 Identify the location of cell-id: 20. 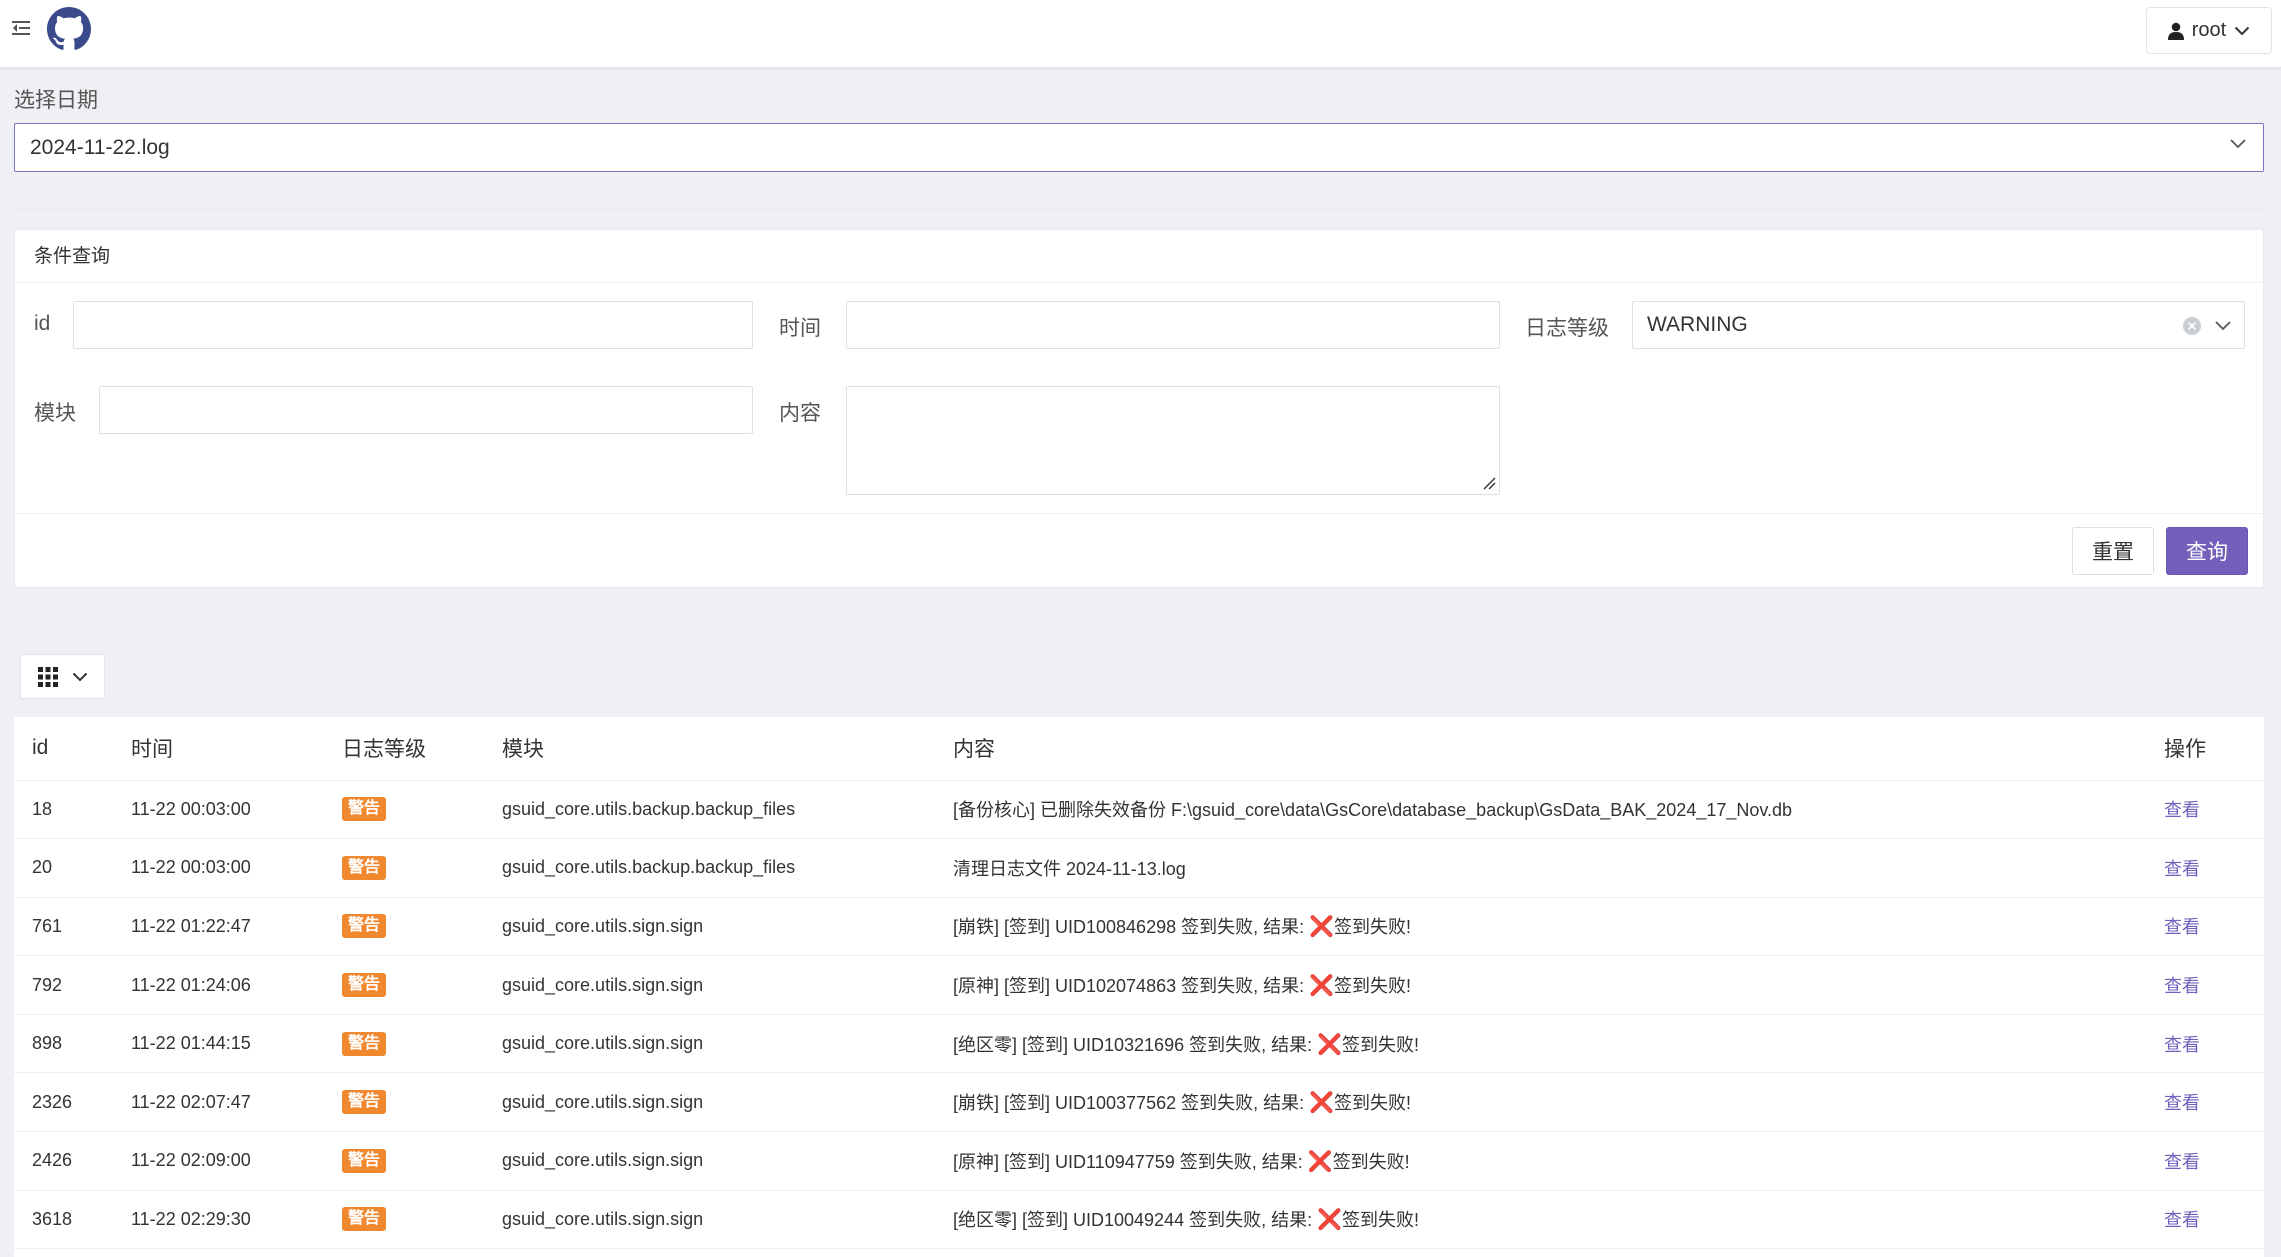
(63, 868).